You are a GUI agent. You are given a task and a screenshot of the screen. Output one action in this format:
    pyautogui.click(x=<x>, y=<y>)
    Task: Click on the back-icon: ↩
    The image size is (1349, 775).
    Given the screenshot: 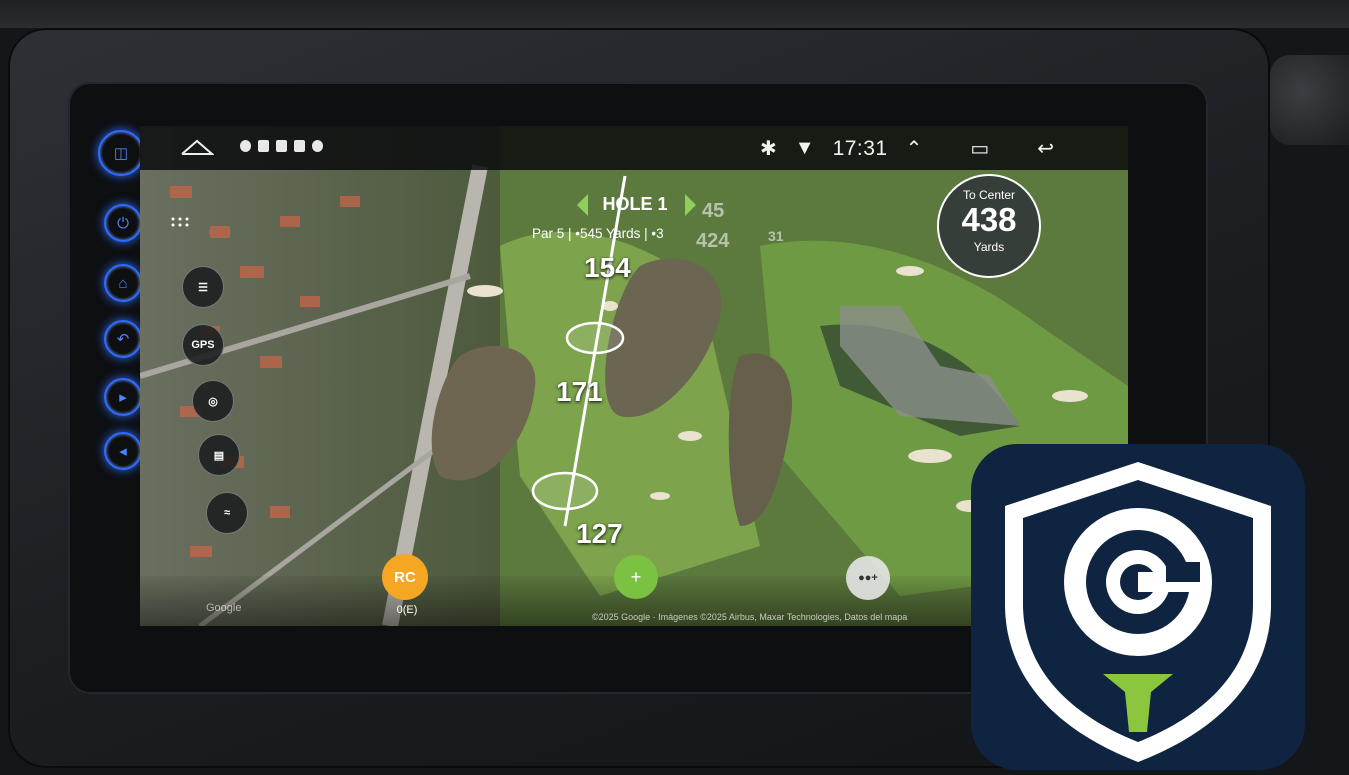 What is the action you would take?
    pyautogui.click(x=1045, y=148)
    